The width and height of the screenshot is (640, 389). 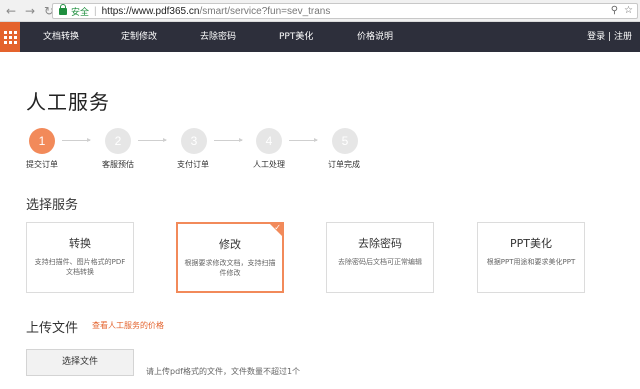 I want to click on magnifier-icon: ⚲, so click(x=614, y=10).